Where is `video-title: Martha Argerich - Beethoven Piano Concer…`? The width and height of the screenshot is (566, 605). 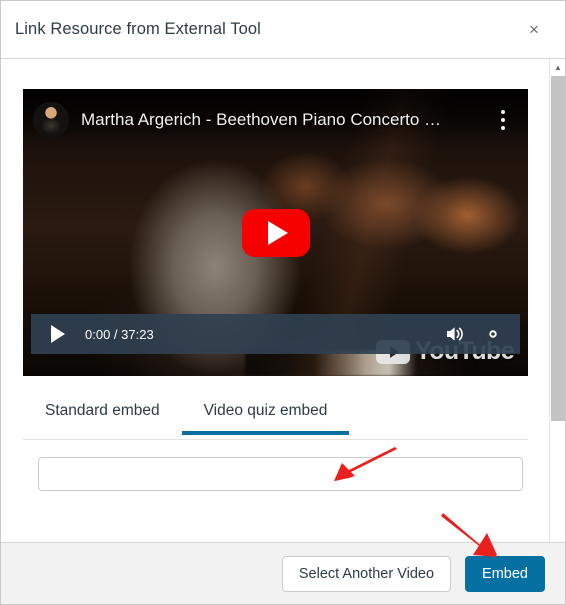 video-title: Martha Argerich - Beethoven Piano Concer… is located at coordinates (286, 120).